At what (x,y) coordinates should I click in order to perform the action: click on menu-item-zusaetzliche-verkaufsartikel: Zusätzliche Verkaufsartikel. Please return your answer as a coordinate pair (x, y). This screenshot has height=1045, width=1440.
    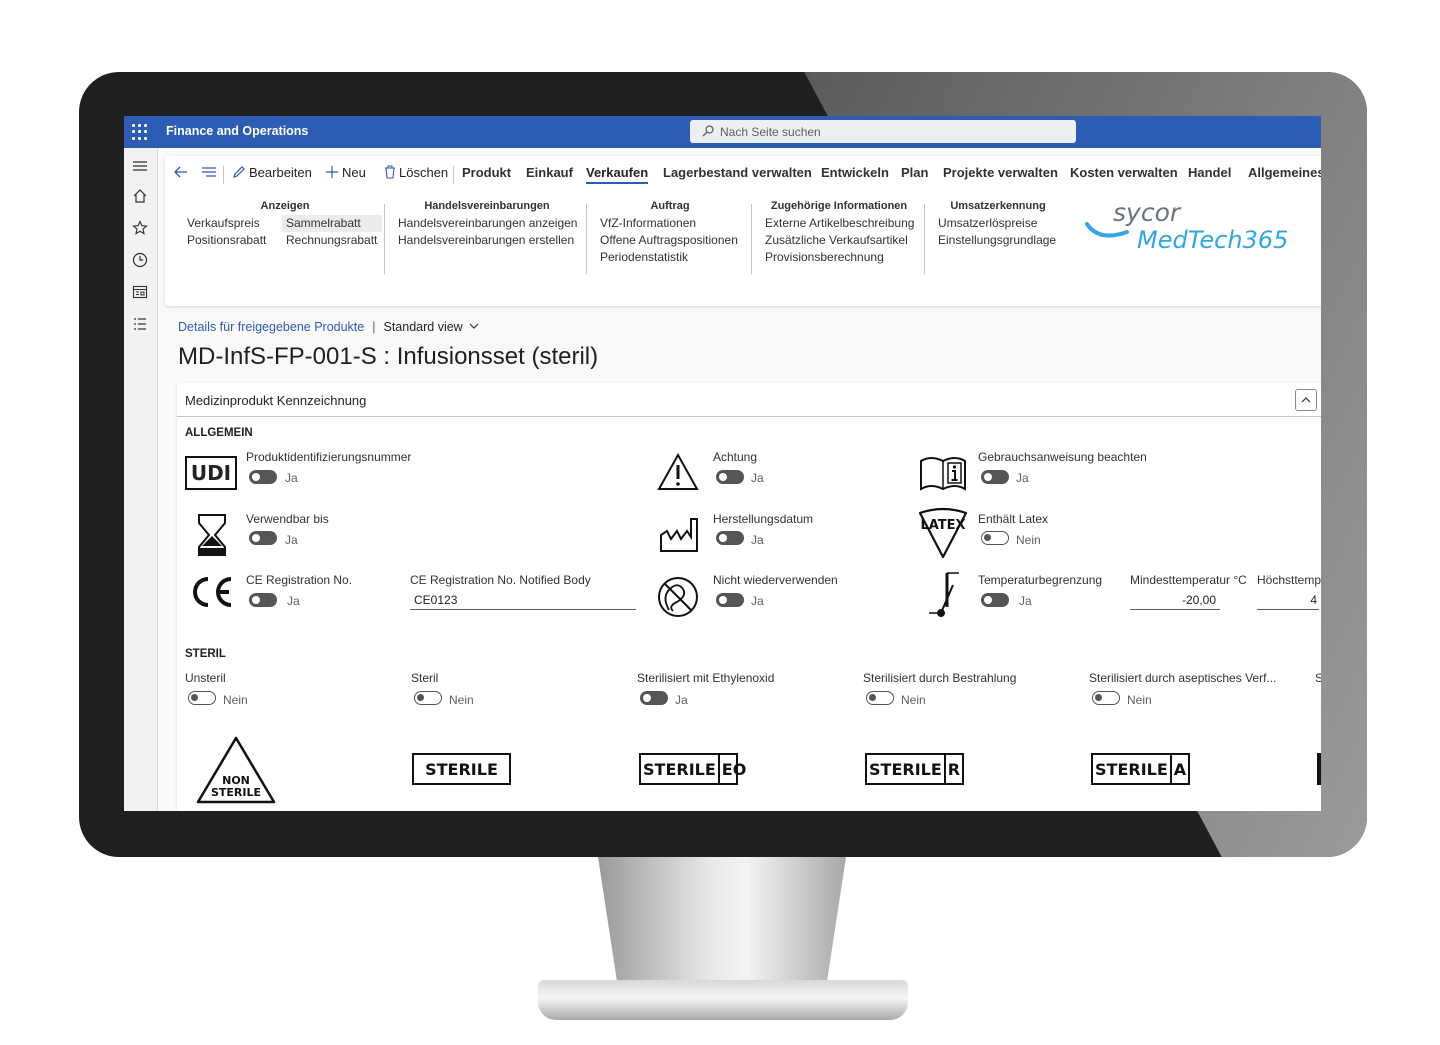
    Looking at the image, I should click on (839, 240).